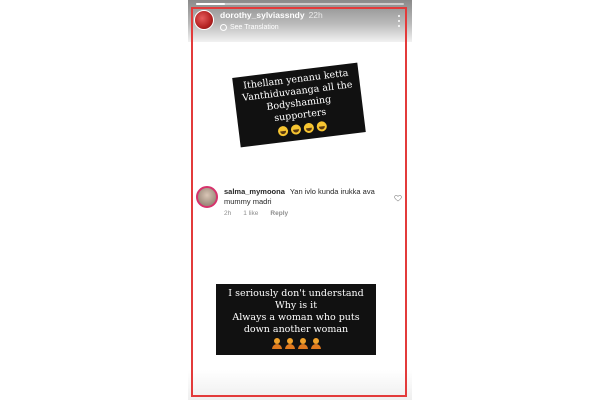  I want to click on comment-avatar, so click(207, 197).